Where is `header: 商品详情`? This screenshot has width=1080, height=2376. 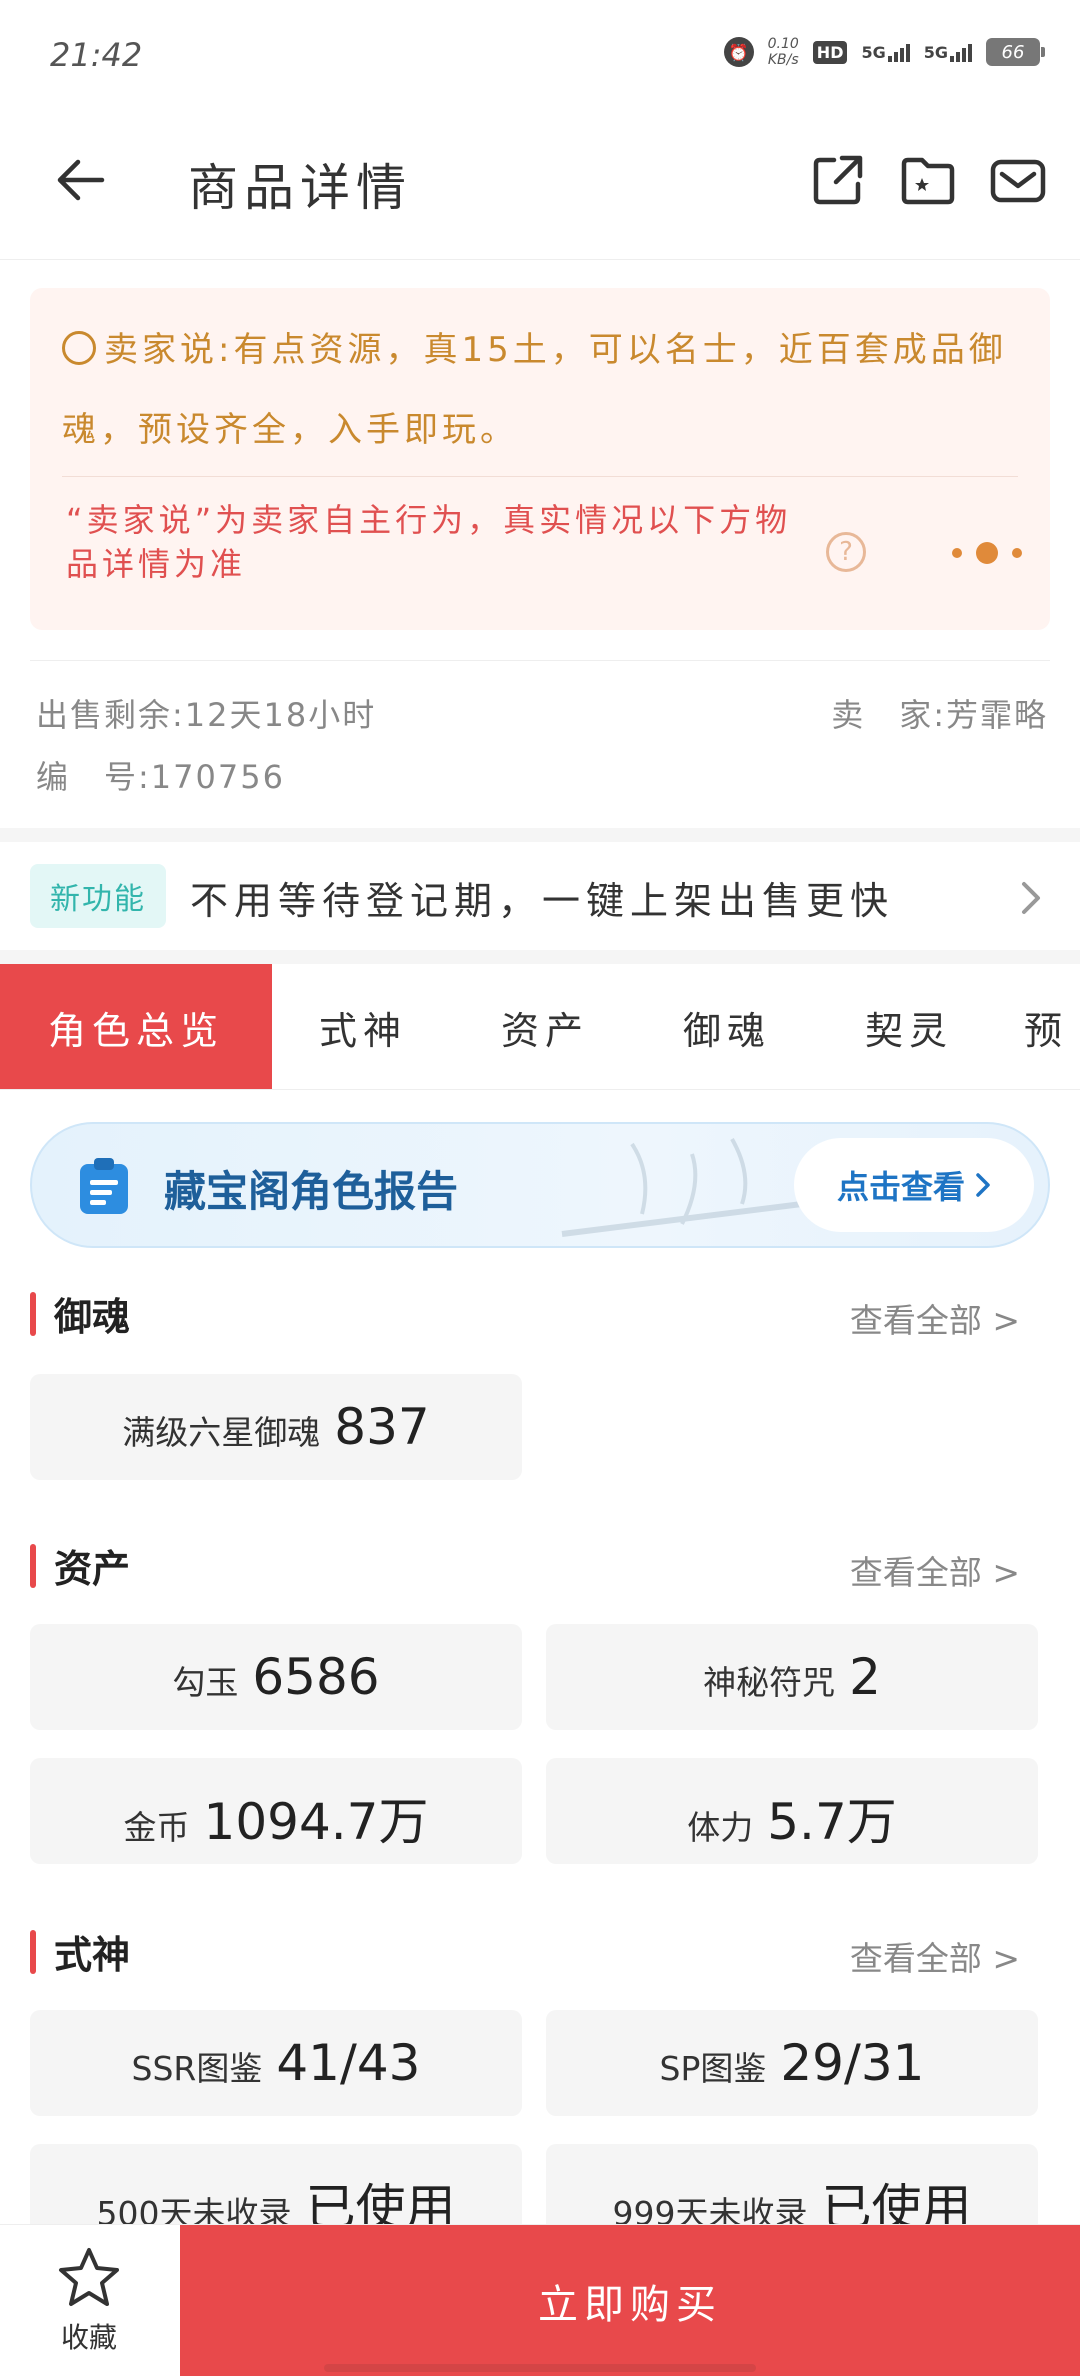
header: 商品详情 is located at coordinates (540, 190).